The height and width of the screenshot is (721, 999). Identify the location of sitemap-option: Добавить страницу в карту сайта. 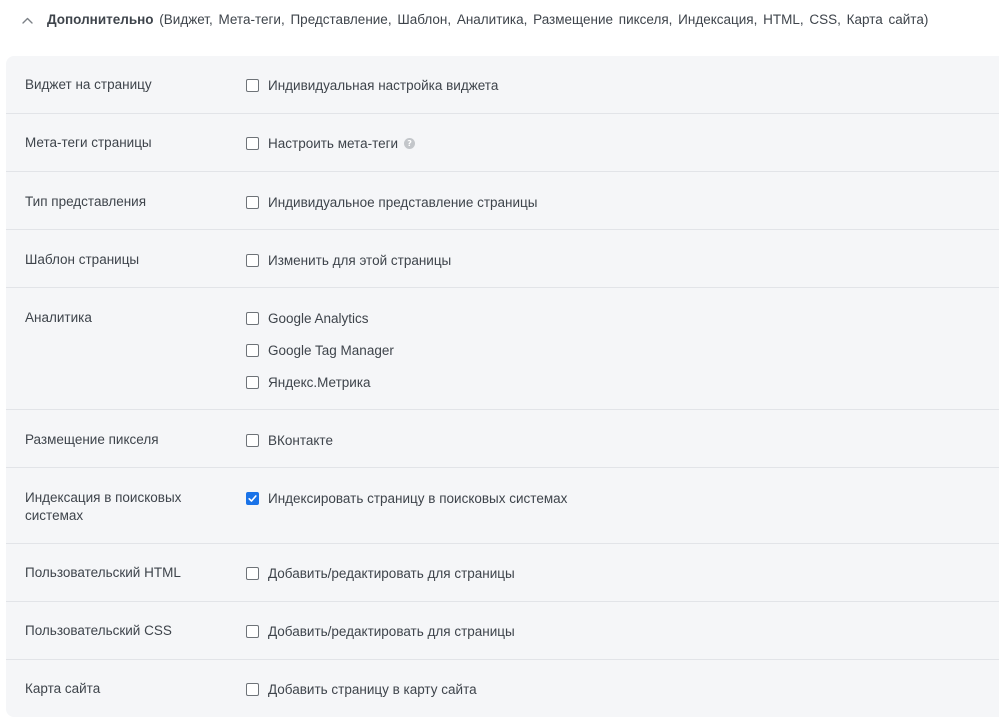
(361, 689).